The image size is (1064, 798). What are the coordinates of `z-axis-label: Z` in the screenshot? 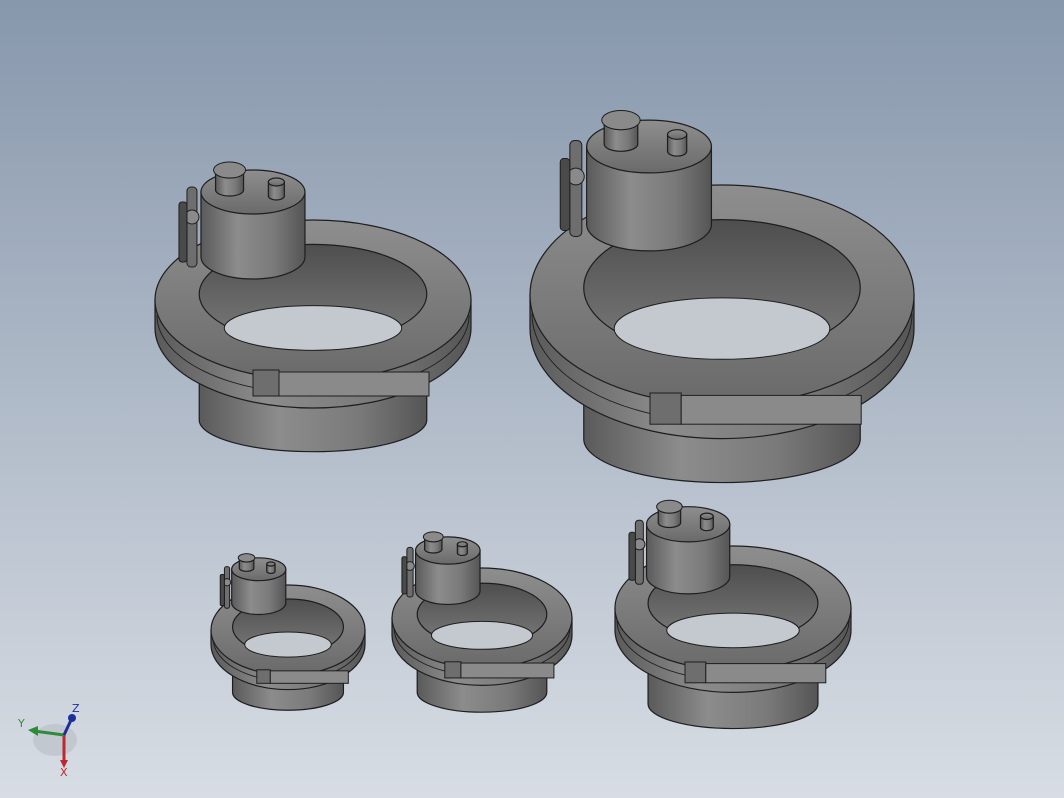 It's located at (76, 708).